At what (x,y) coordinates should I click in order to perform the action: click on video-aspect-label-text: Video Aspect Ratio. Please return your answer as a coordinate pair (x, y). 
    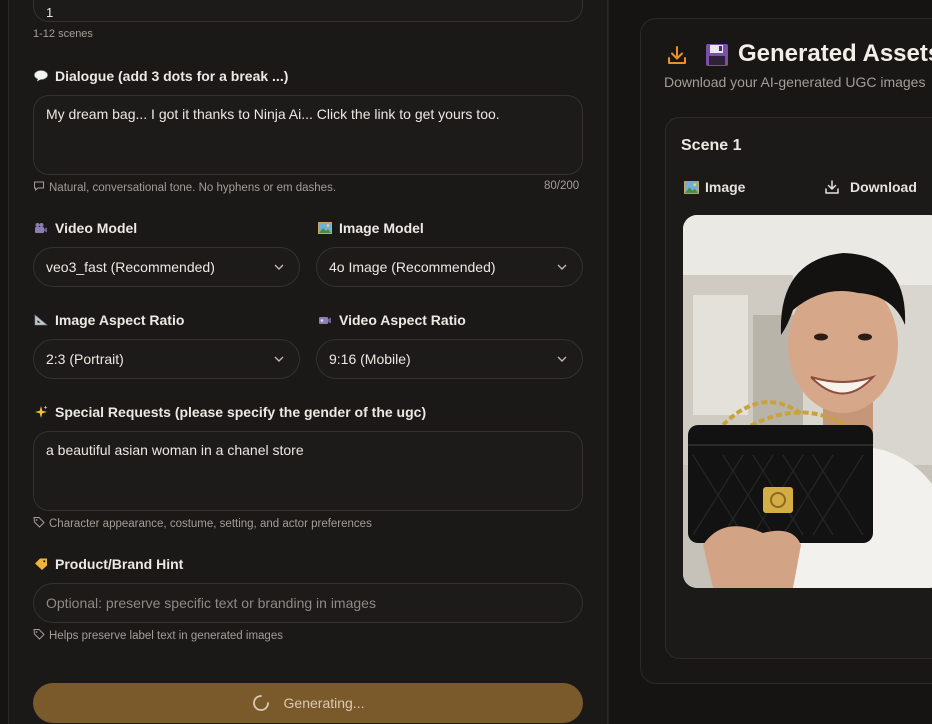
    Looking at the image, I should click on (402, 320).